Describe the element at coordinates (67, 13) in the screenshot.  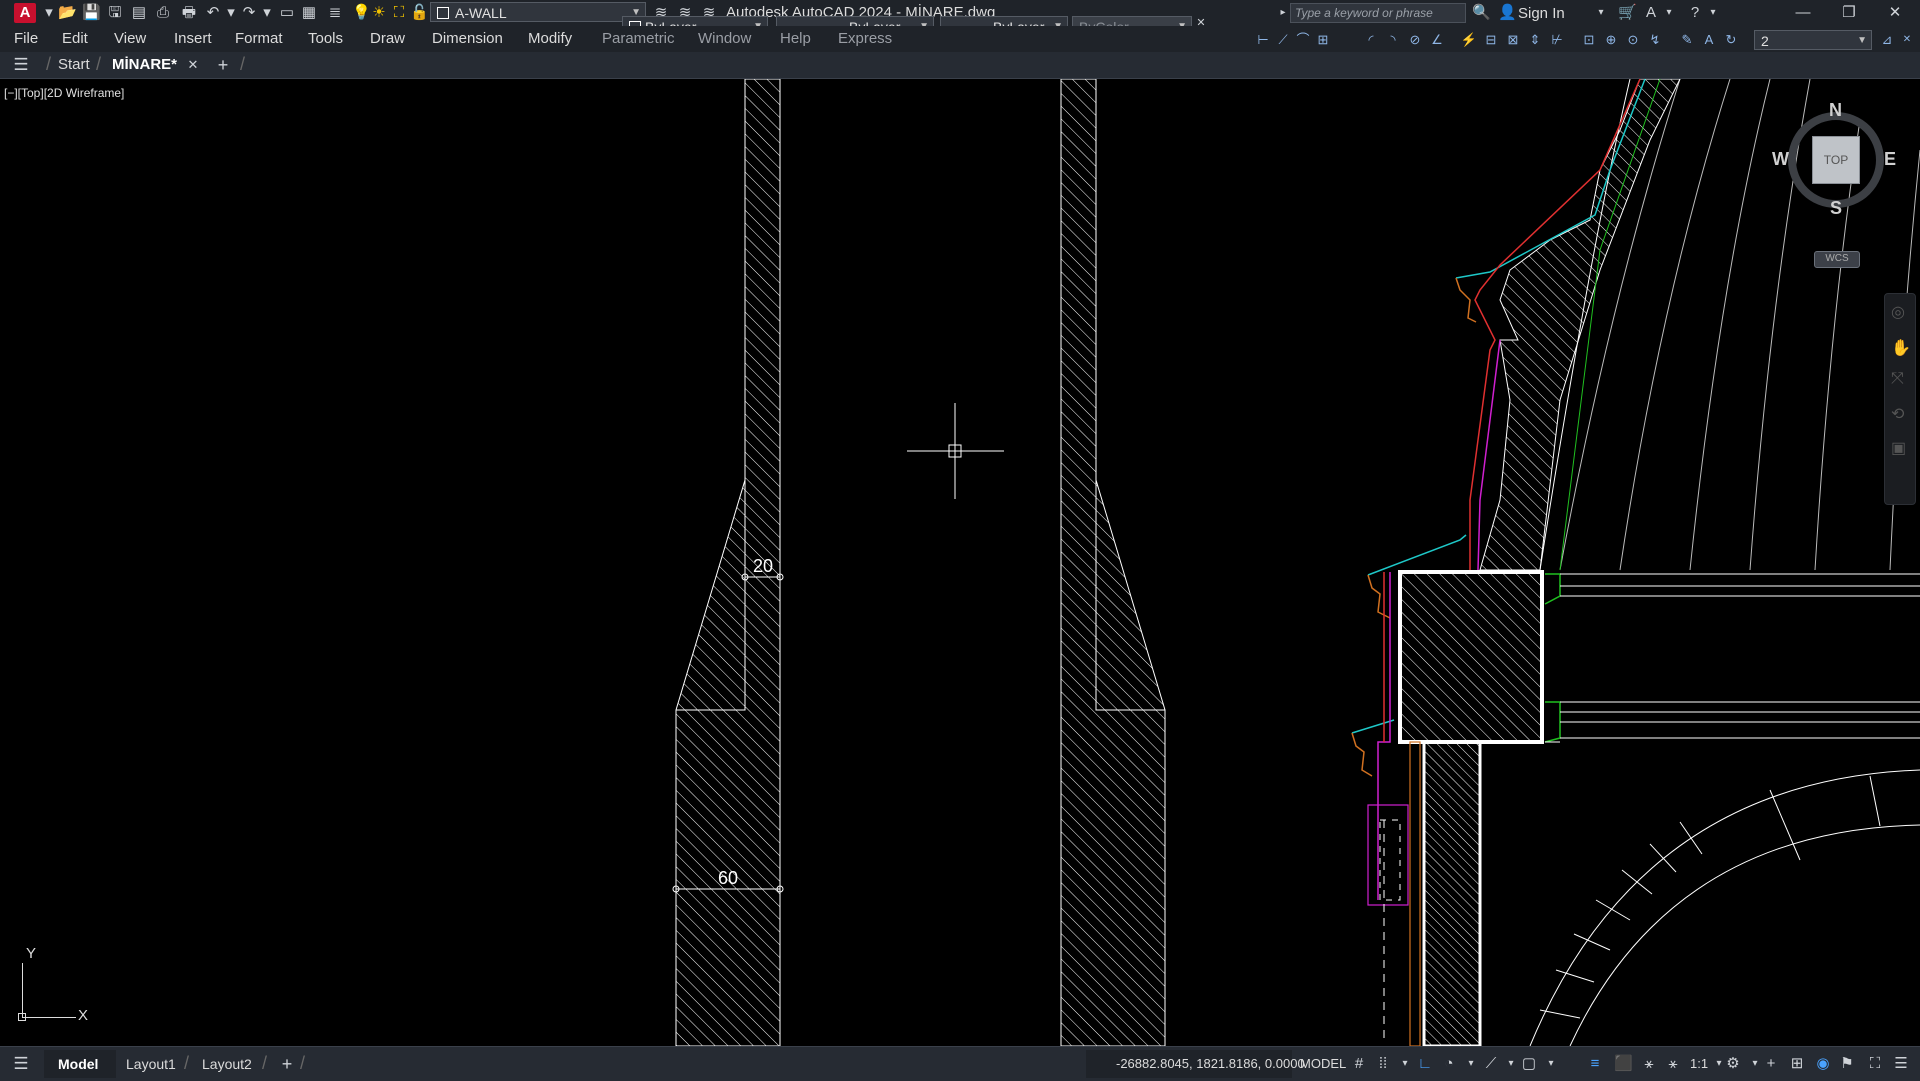
I see `open-icon: 📂` at that location.